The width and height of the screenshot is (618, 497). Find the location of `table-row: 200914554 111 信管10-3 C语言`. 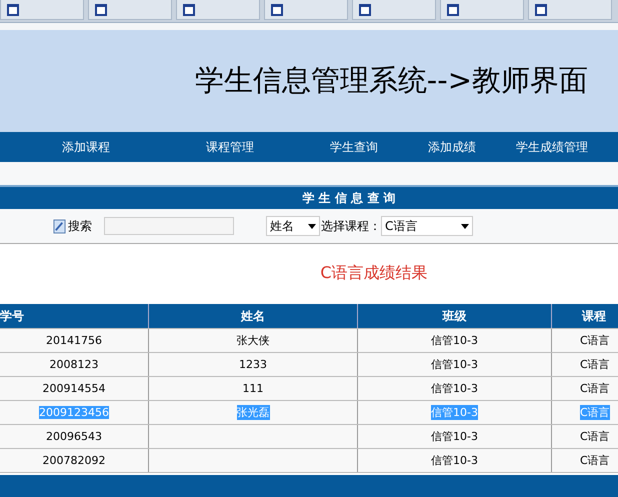

table-row: 200914554 111 信管10-3 C语言 is located at coordinates (309, 389).